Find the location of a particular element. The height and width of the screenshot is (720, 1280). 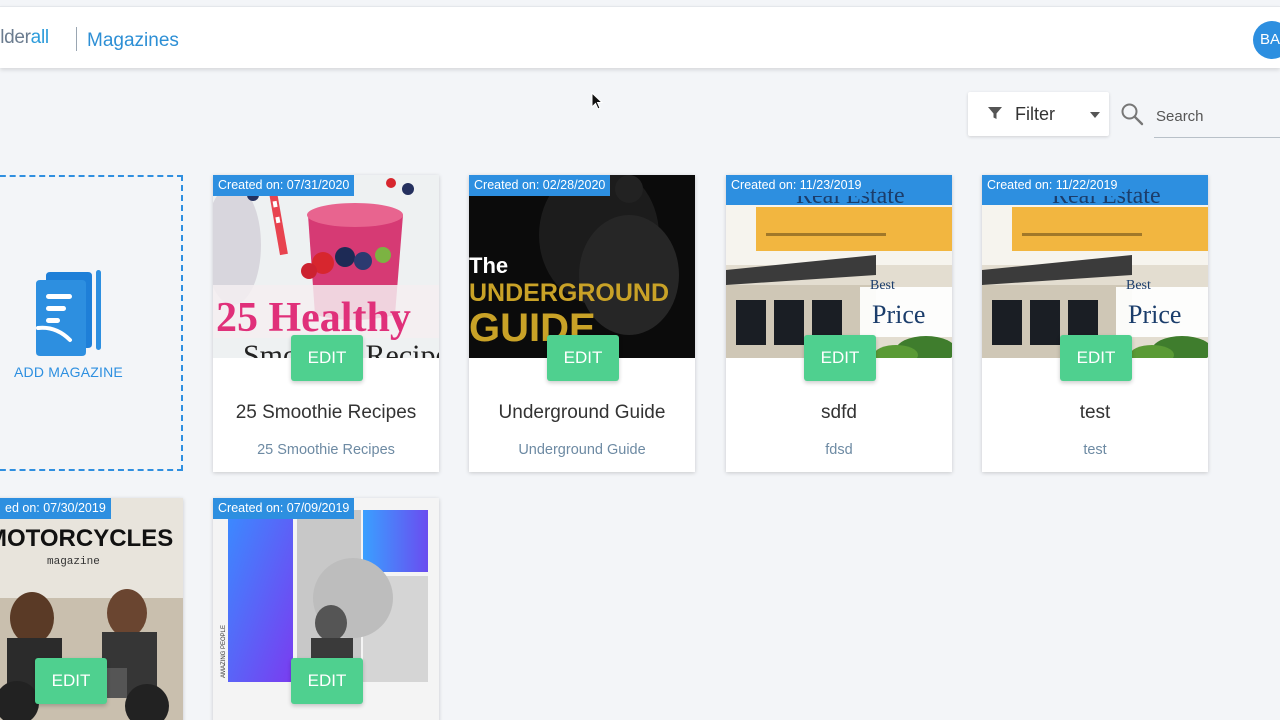

add-magazine-icon is located at coordinates (68, 313).